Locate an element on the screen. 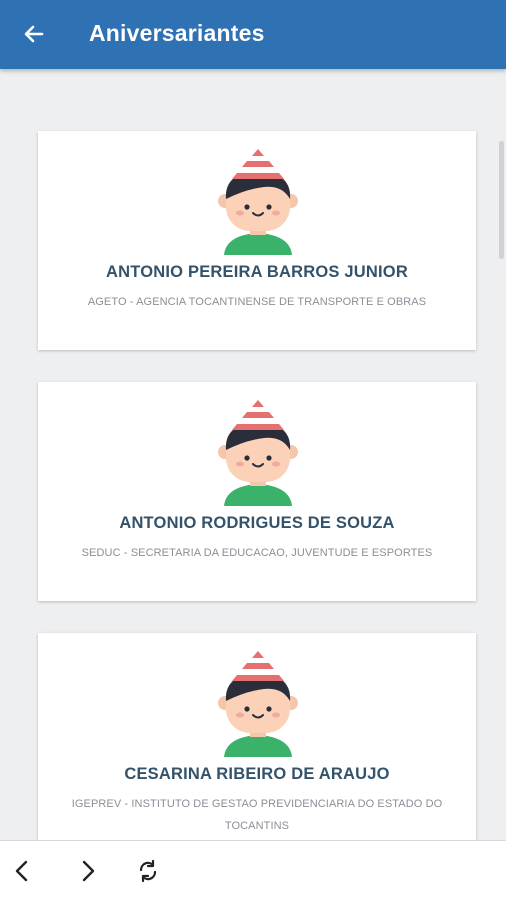 The width and height of the screenshot is (506, 901). browser-back-button is located at coordinates (22, 871).